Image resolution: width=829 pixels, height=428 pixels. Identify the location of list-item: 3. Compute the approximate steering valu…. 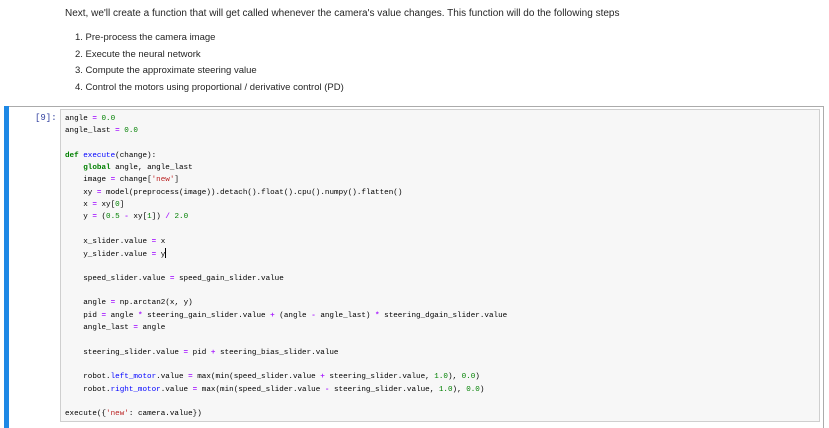
(166, 70).